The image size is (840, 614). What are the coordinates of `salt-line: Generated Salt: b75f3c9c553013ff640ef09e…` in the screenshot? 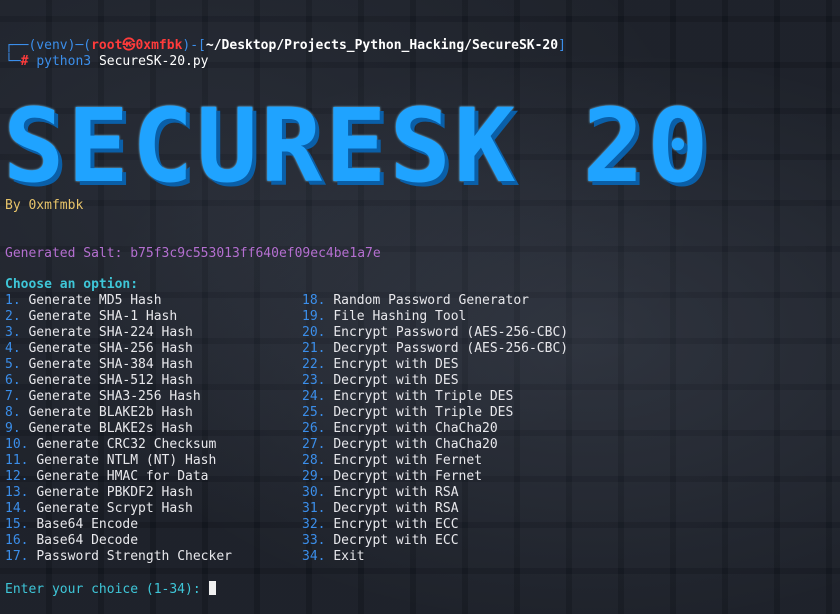 It's located at (193, 254).